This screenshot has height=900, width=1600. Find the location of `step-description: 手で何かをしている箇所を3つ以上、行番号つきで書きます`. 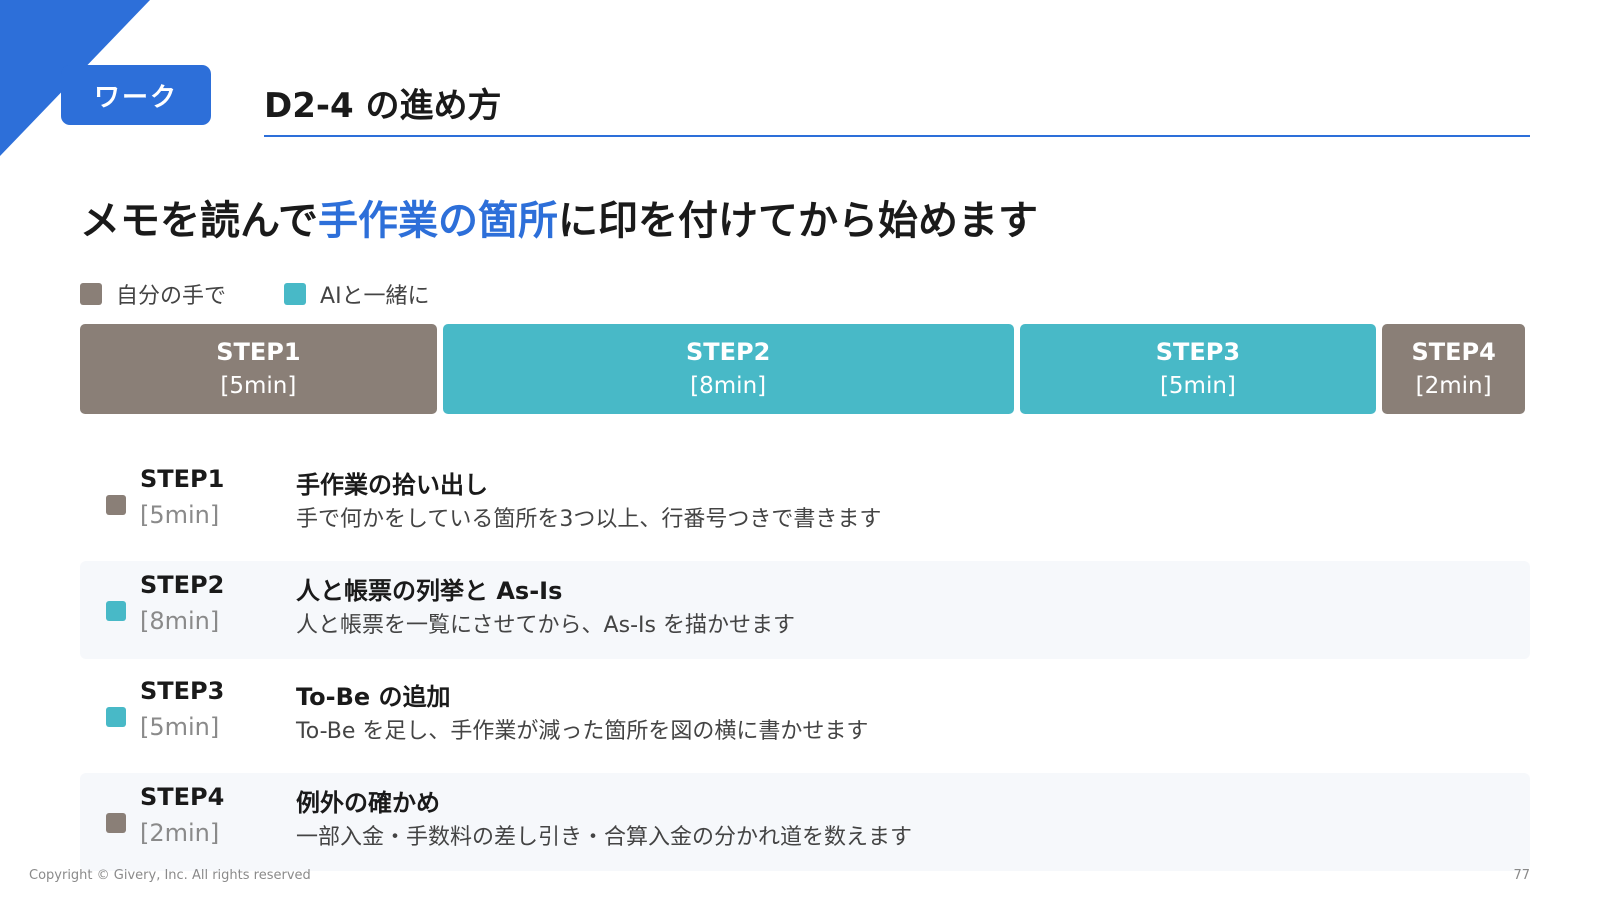

step-description: 手で何かをしている箇所を3つ以上、行番号つきで書きます is located at coordinates (589, 519).